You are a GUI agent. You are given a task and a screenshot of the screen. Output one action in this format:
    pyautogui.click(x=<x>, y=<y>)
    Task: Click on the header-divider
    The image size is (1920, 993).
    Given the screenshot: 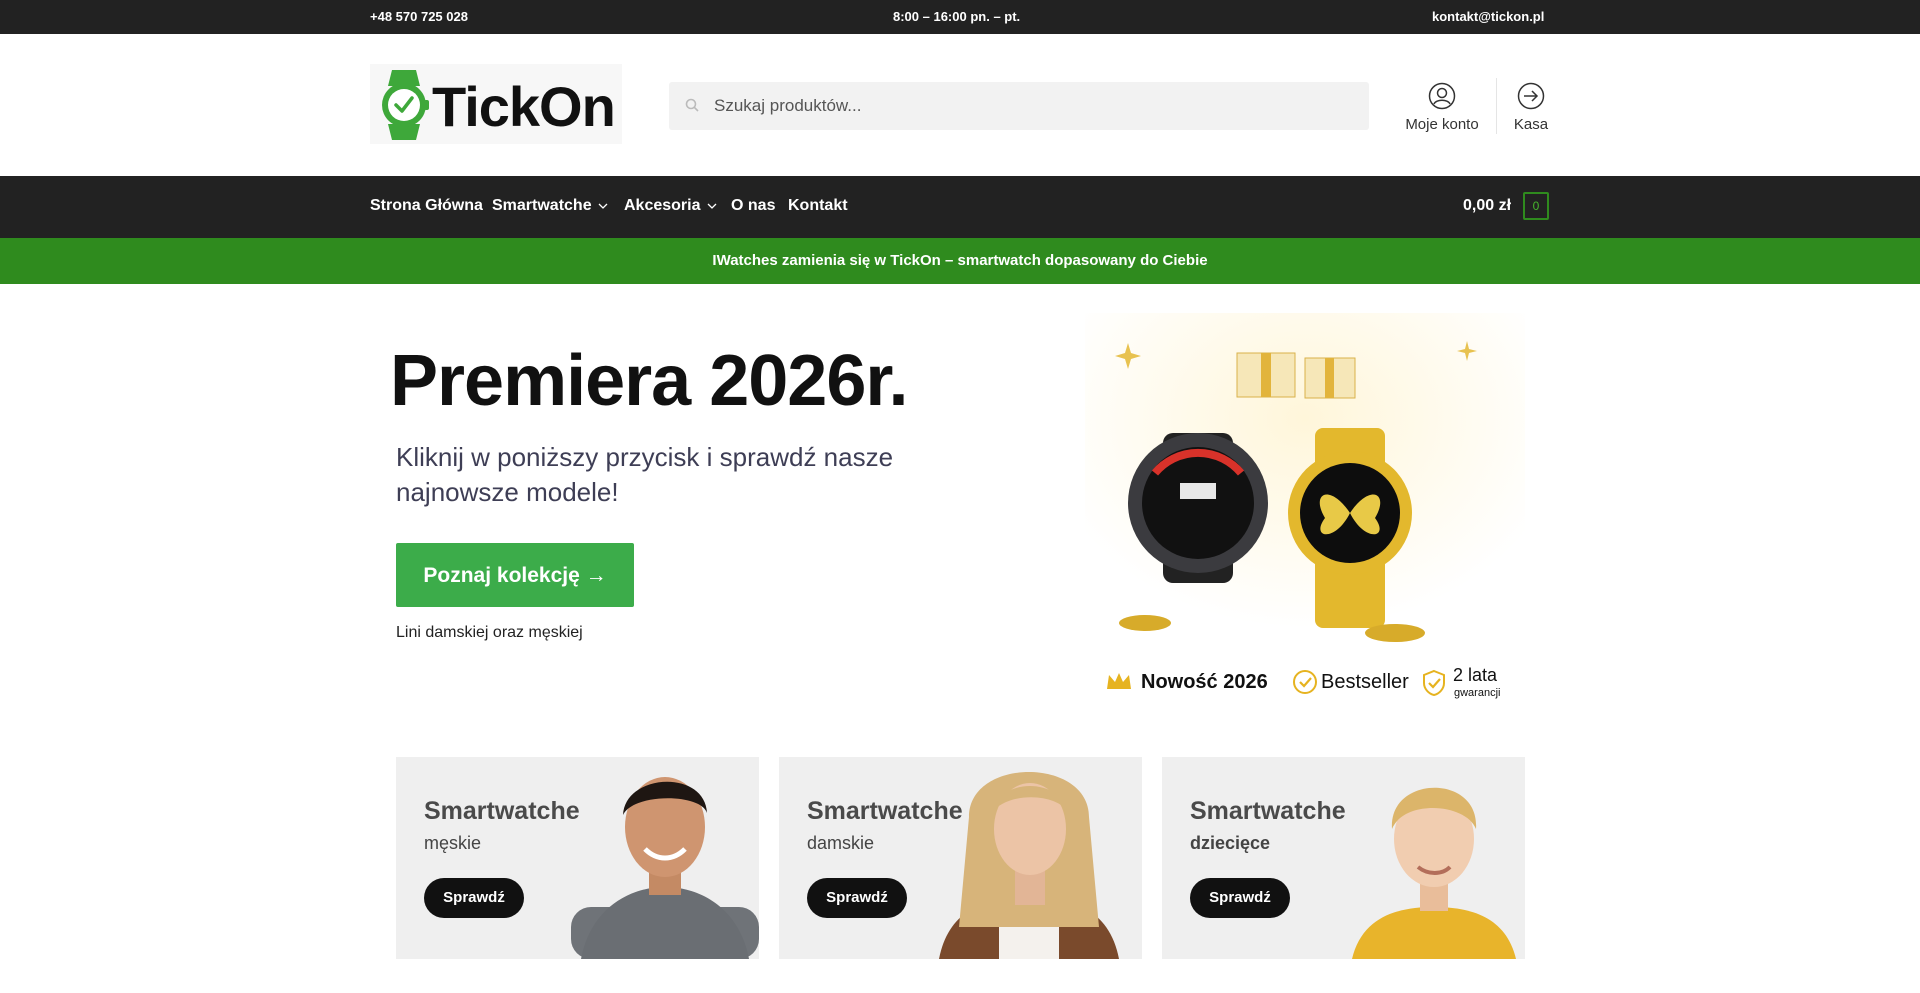 What is the action you would take?
    pyautogui.click(x=1496, y=106)
    